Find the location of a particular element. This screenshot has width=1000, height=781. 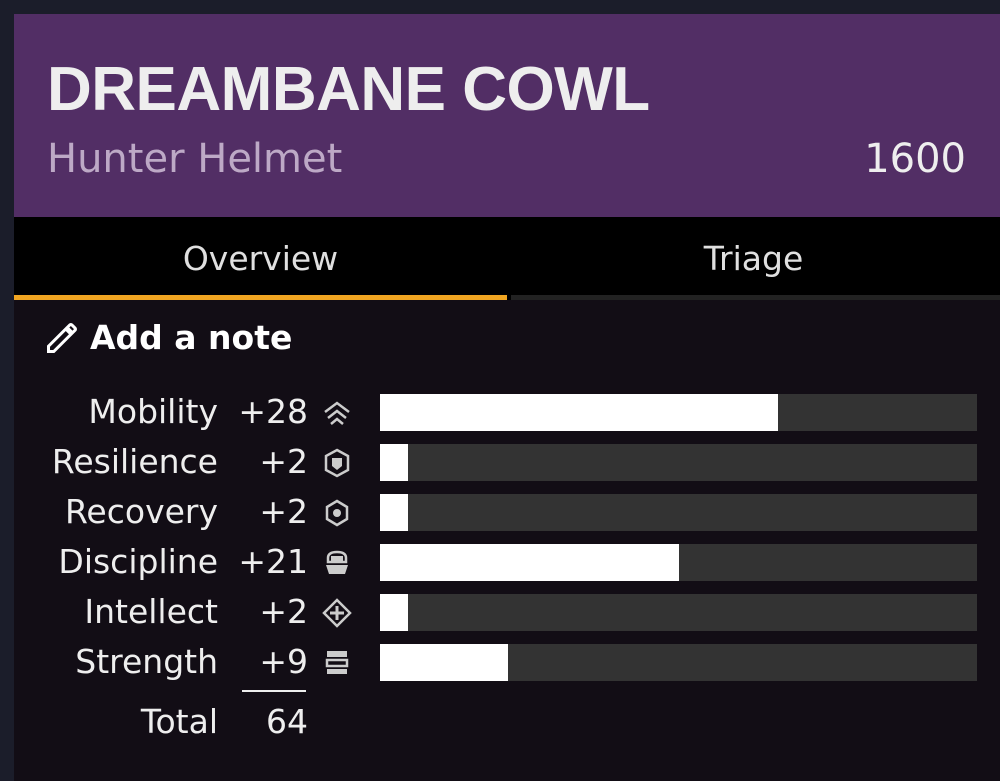

stat-label: Intellect is located at coordinates (151, 611).